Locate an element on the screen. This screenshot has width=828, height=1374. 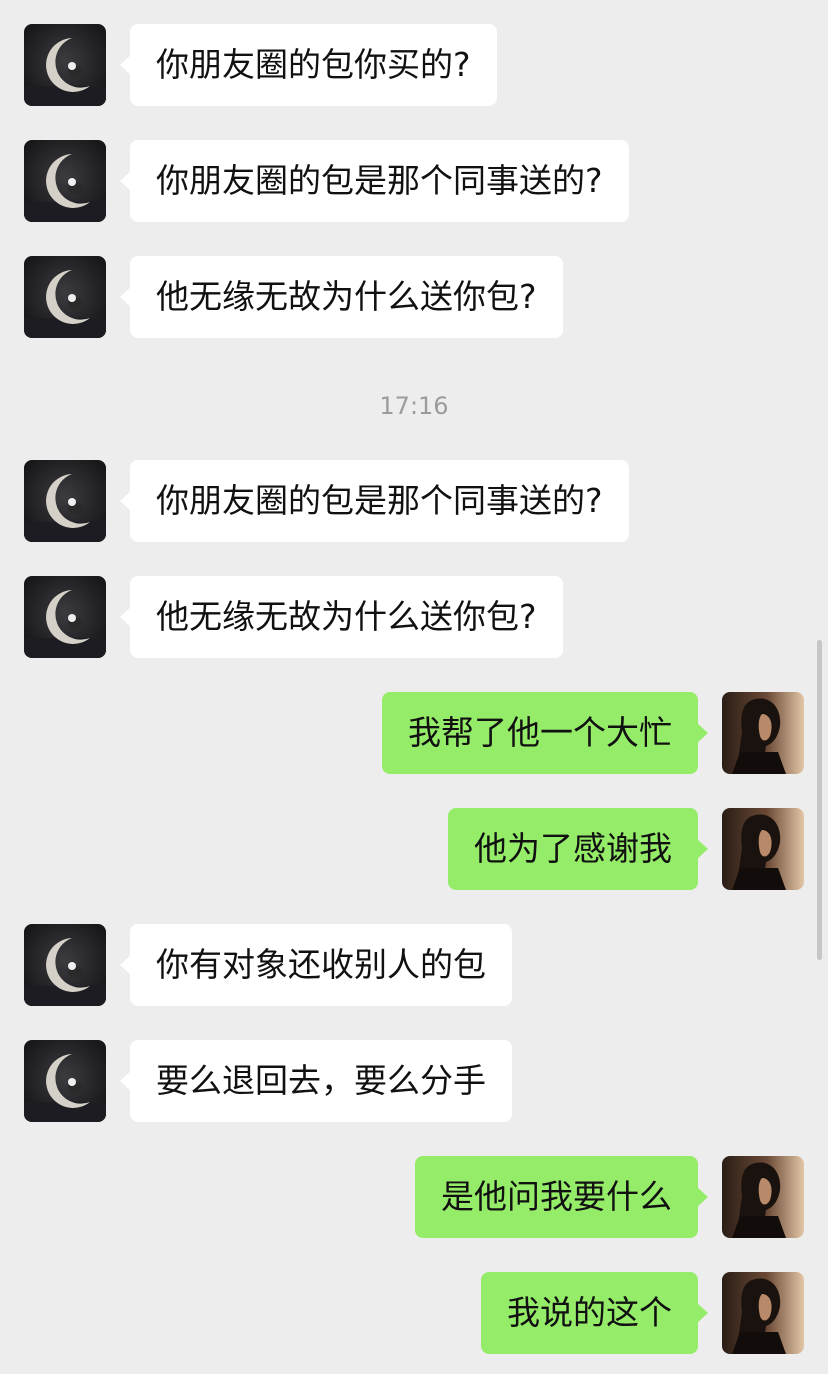
message-bubble-outgoing: 我帮了他一个大忙 is located at coordinates (545, 733).